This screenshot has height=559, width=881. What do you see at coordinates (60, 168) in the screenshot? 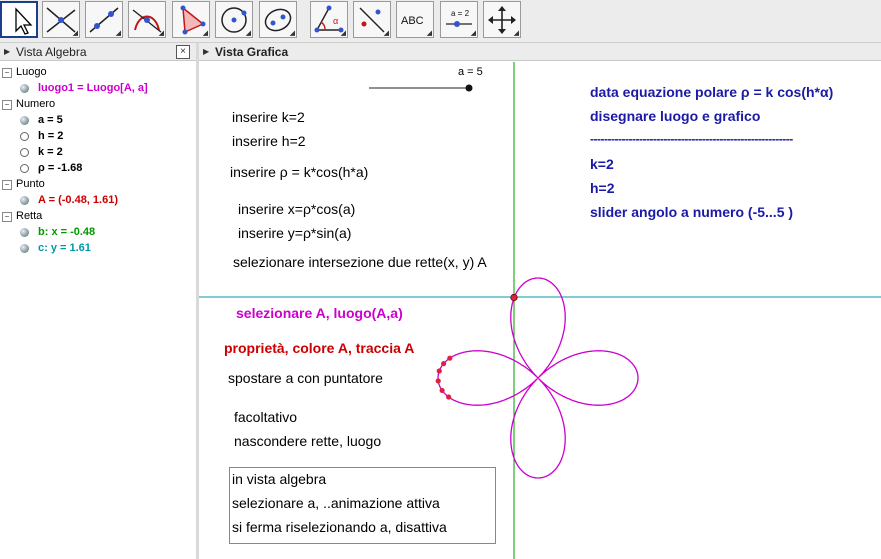
I see `object-rho: ρ = -1.68` at bounding box center [60, 168].